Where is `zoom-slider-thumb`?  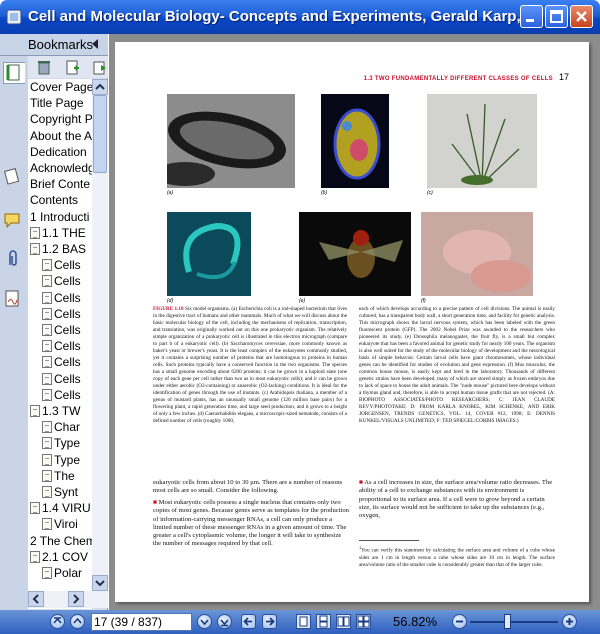
zoom-slider-thumb is located at coordinates (507, 621).